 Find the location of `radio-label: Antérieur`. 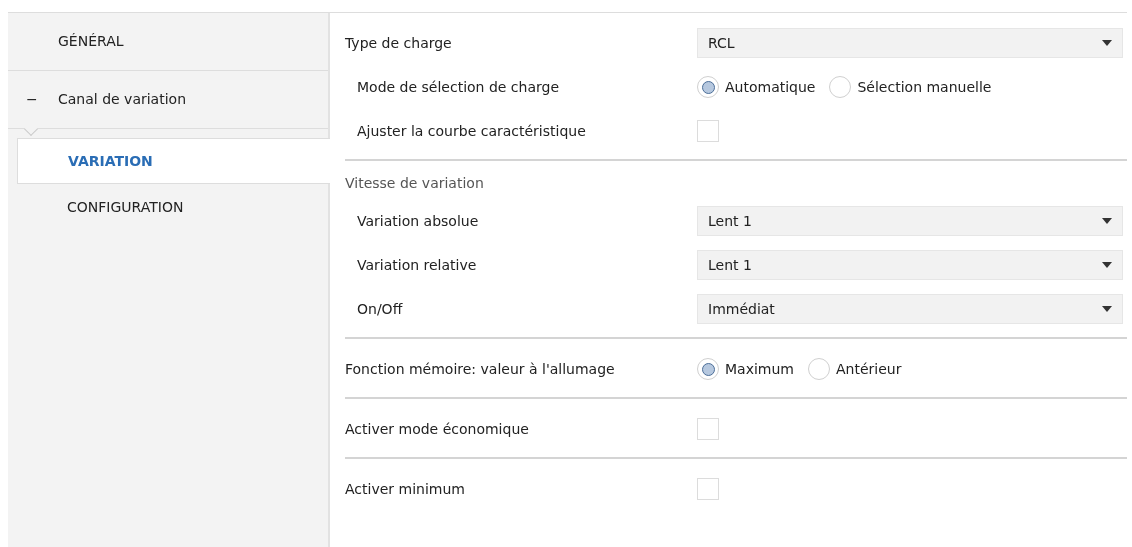

radio-label: Antérieur is located at coordinates (869, 369).